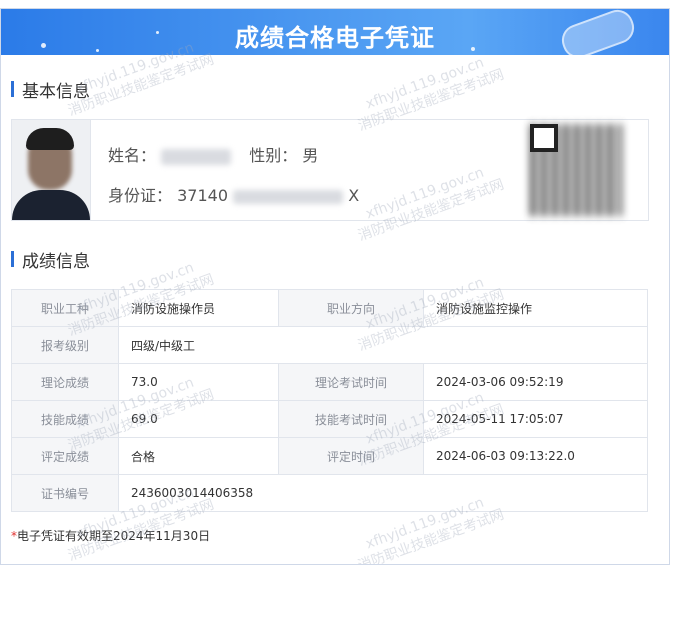  Describe the element at coordinates (198, 382) in the screenshot. I see `theory-score-value: 73.0` at that location.